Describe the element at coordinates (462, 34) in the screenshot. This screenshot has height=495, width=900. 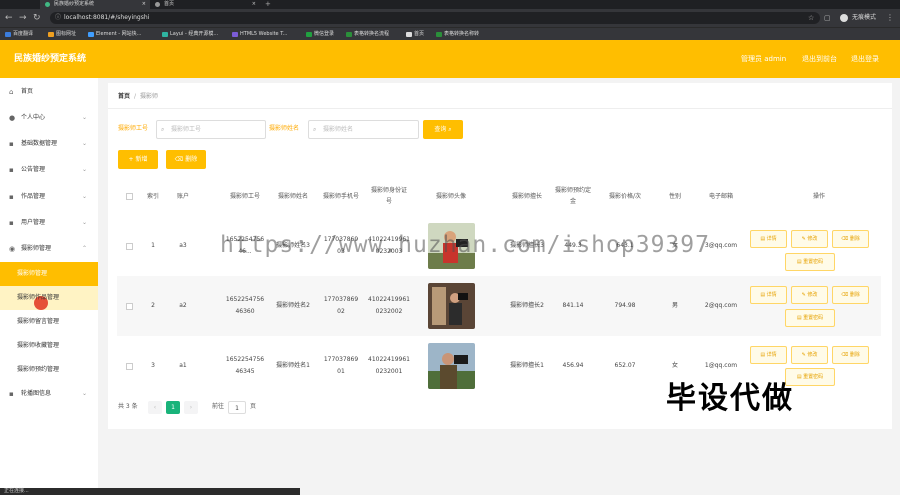
I see `bookmark-label: 表格转换名称转` at that location.